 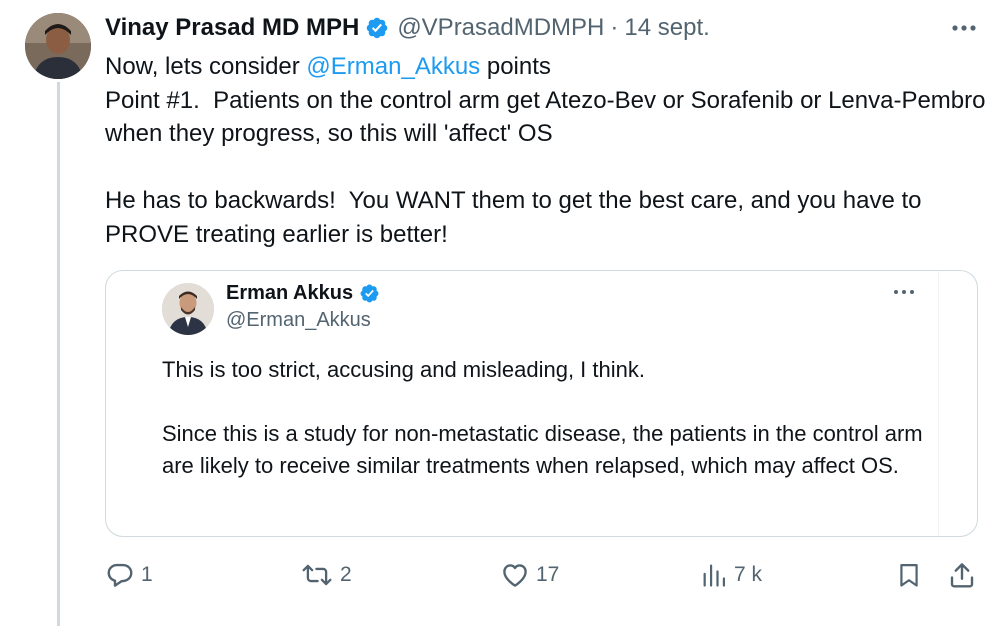 I want to click on views-count: 7 k, so click(x=748, y=574).